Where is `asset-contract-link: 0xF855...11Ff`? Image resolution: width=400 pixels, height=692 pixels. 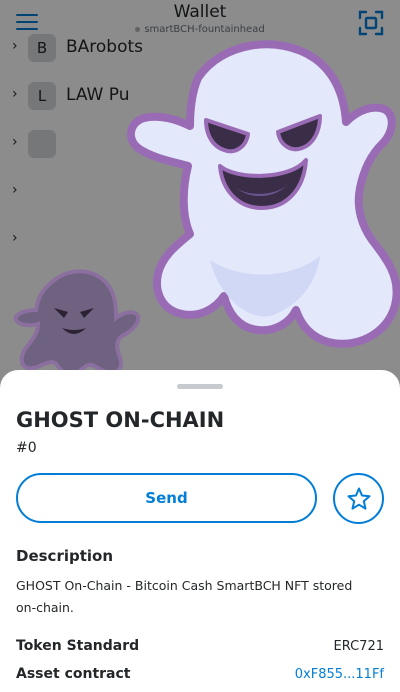 asset-contract-link: 0xF855...11Ff is located at coordinates (339, 674).